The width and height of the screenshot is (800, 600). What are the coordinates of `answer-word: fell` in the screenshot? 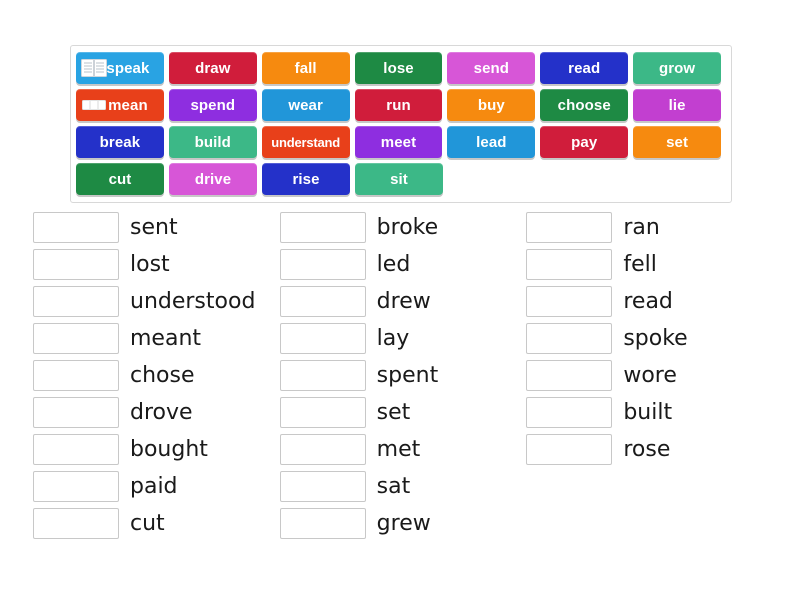 It's located at (640, 264).